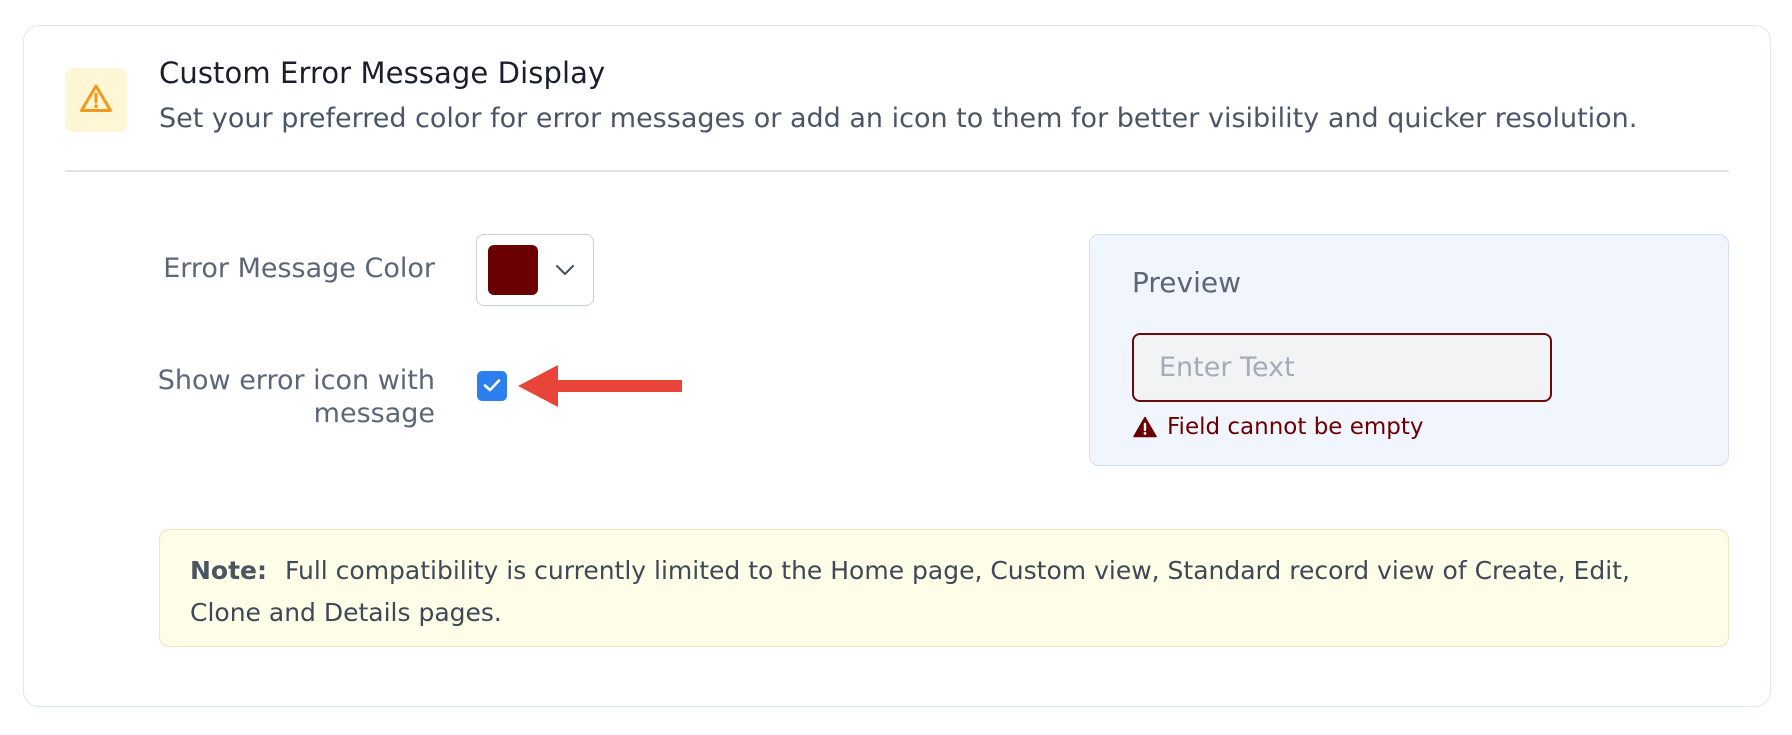 This screenshot has width=1792, height=735. I want to click on chevron-down-icon, so click(565, 270).